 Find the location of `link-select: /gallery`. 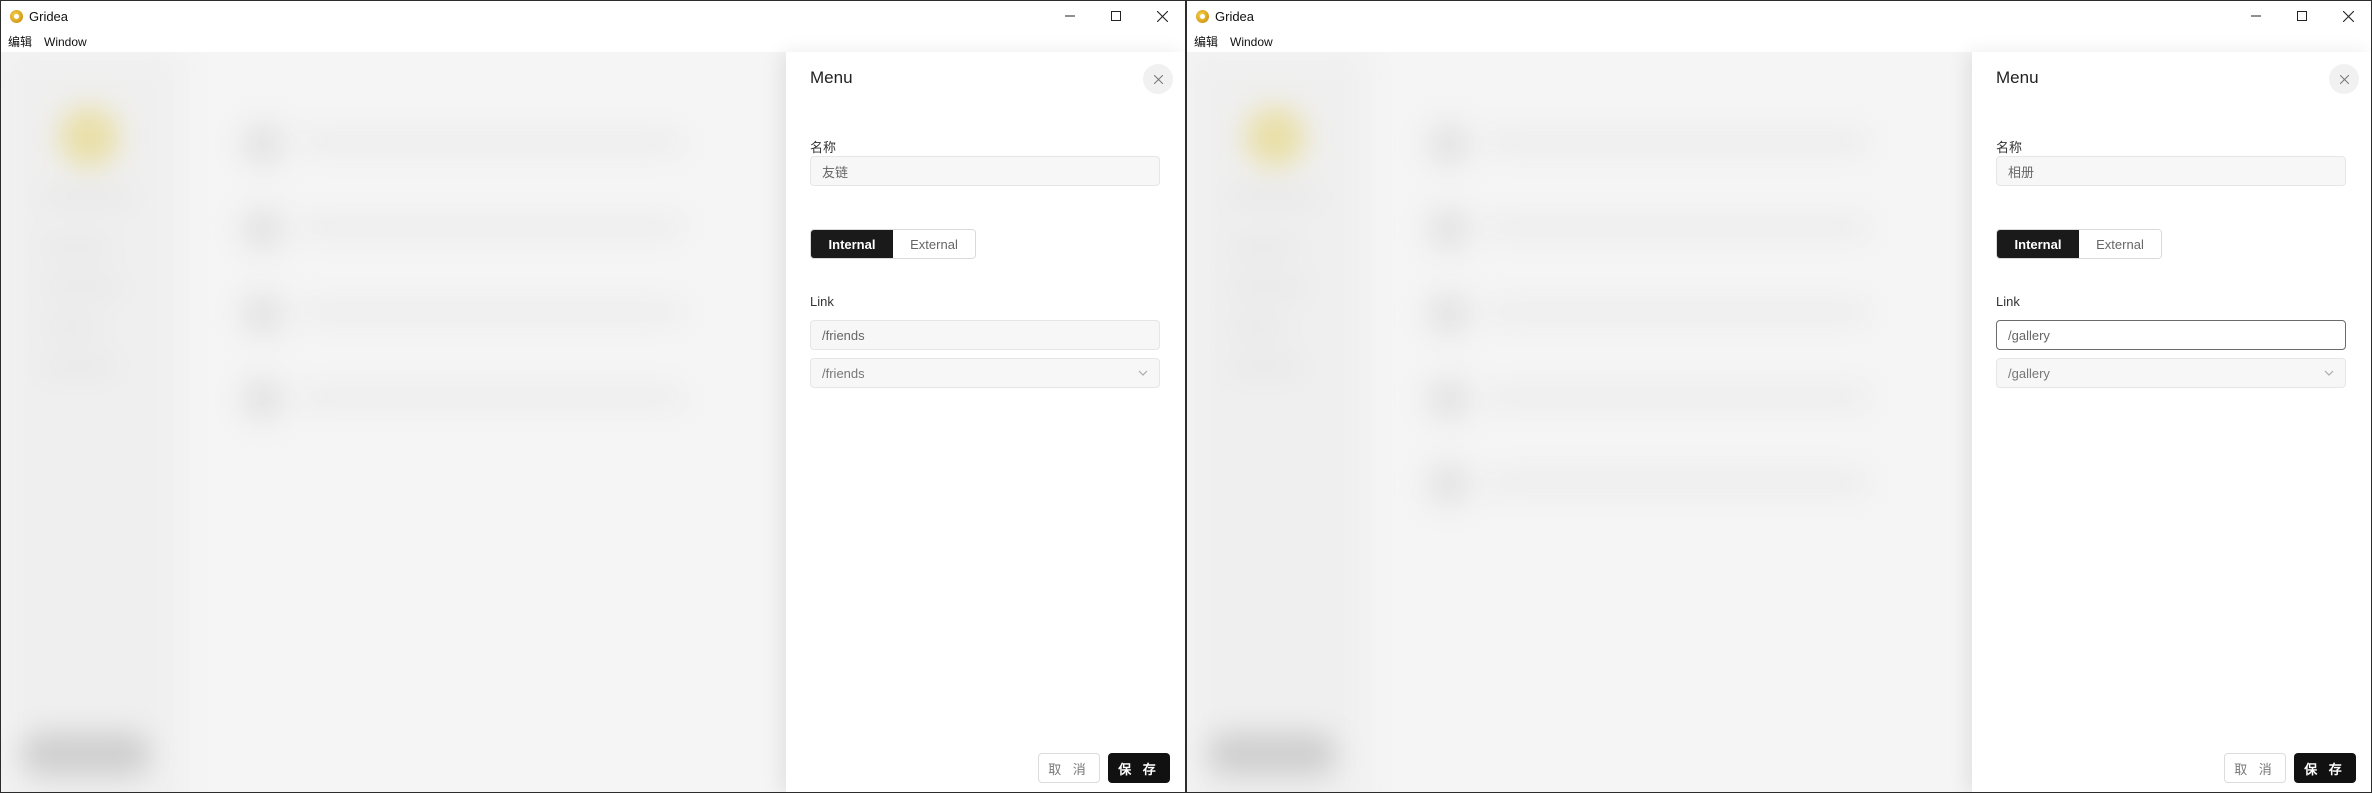

link-select: /gallery is located at coordinates (2171, 373).